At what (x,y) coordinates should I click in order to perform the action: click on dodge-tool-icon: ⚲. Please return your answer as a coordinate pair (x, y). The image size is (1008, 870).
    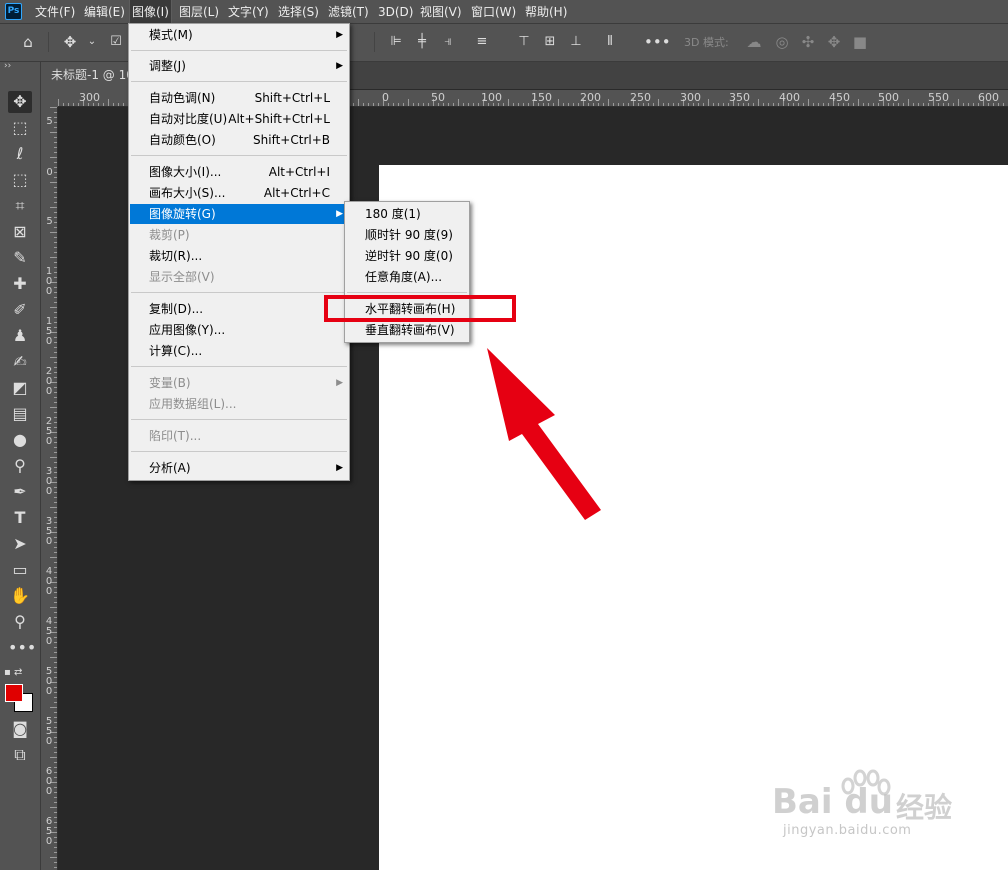
    Looking at the image, I should click on (20, 466).